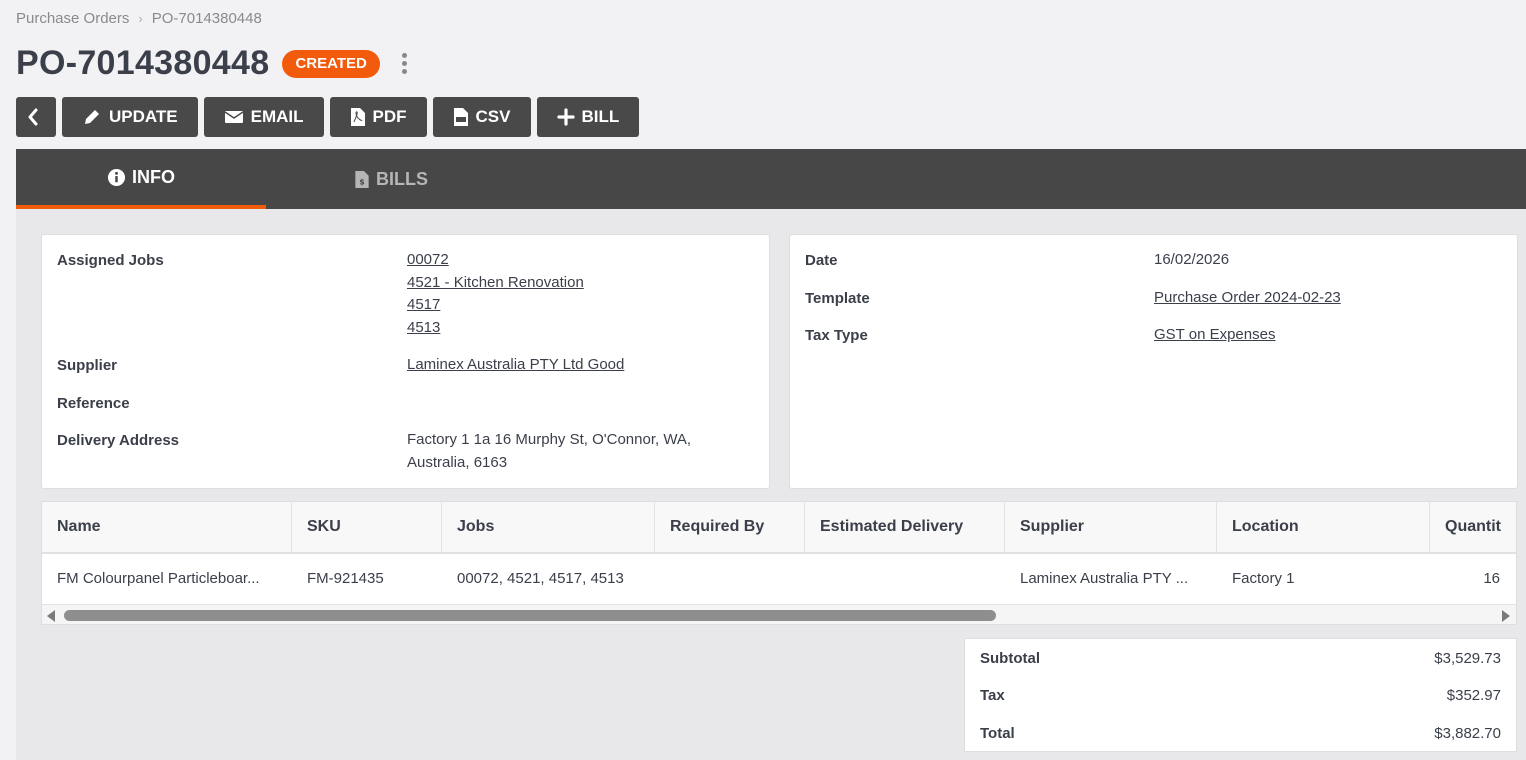 This screenshot has width=1526, height=760. I want to click on column-header-sku: SKU, so click(367, 527).